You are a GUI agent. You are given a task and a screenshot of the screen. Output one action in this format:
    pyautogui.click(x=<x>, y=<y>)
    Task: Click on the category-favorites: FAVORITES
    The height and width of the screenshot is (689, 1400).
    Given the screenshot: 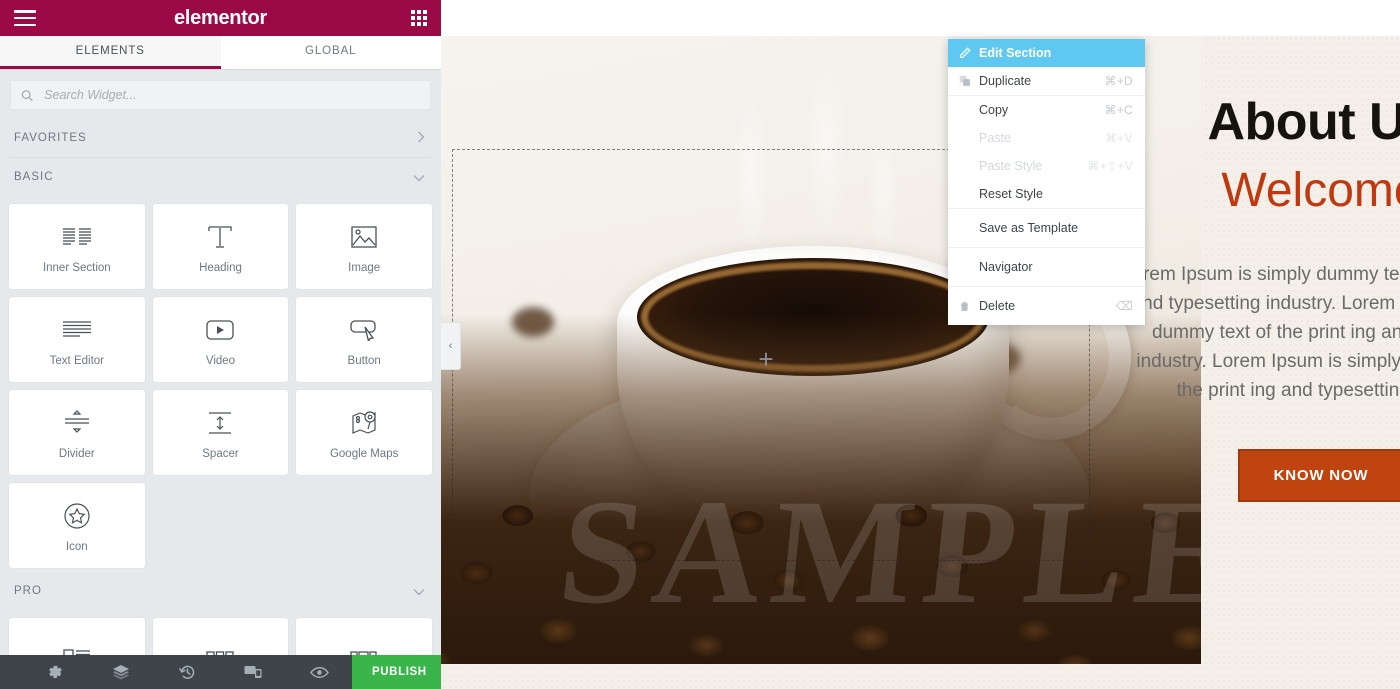 What is the action you would take?
    pyautogui.click(x=220, y=138)
    